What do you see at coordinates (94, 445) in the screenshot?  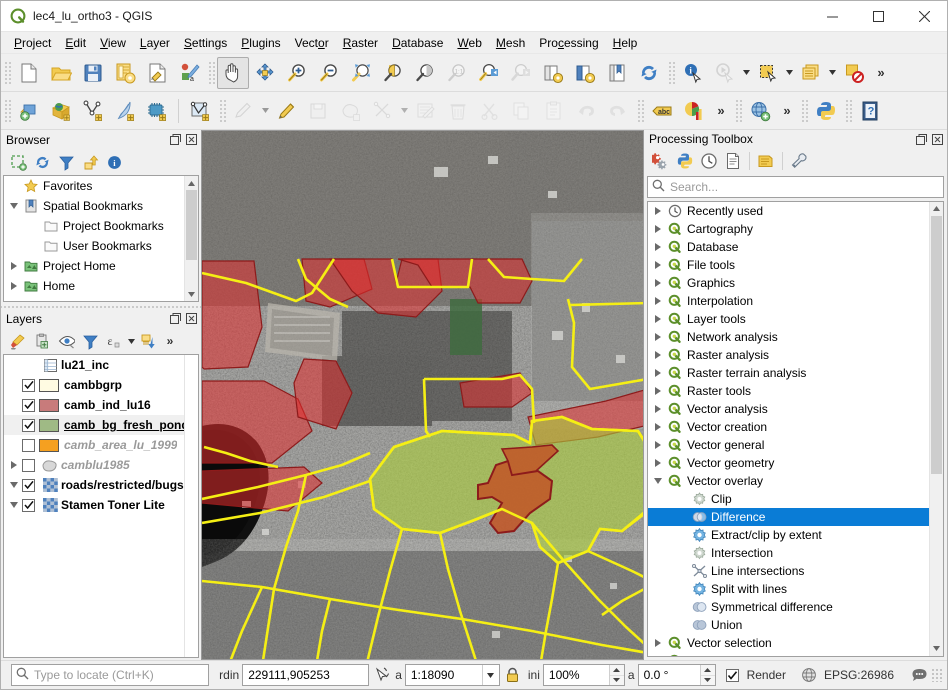 I see `layer-item-camb-area-lu-1999: camb_area_lu_1999` at bounding box center [94, 445].